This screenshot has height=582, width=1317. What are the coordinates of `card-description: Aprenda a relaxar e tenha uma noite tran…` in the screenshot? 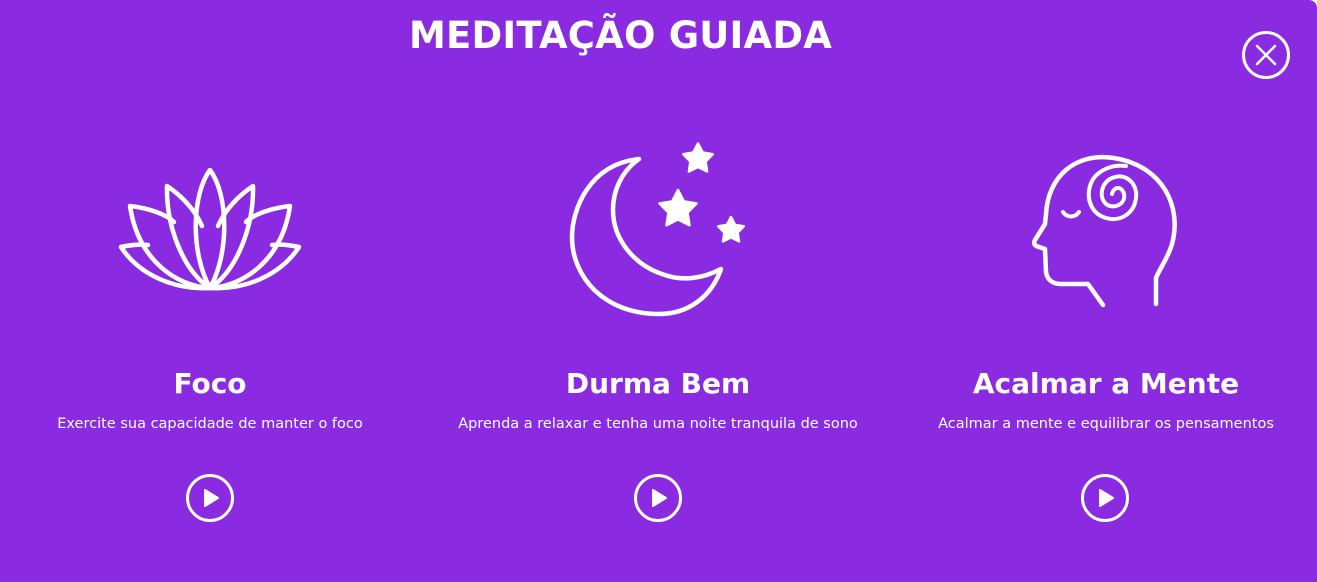 It's located at (658, 424).